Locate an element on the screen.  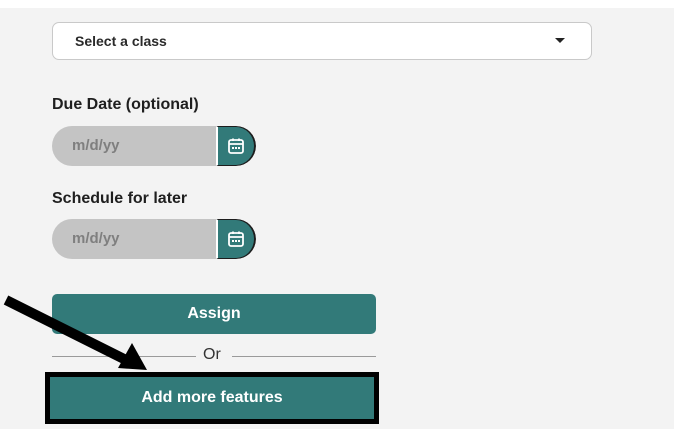
class-select: Select a class is located at coordinates (322, 41).